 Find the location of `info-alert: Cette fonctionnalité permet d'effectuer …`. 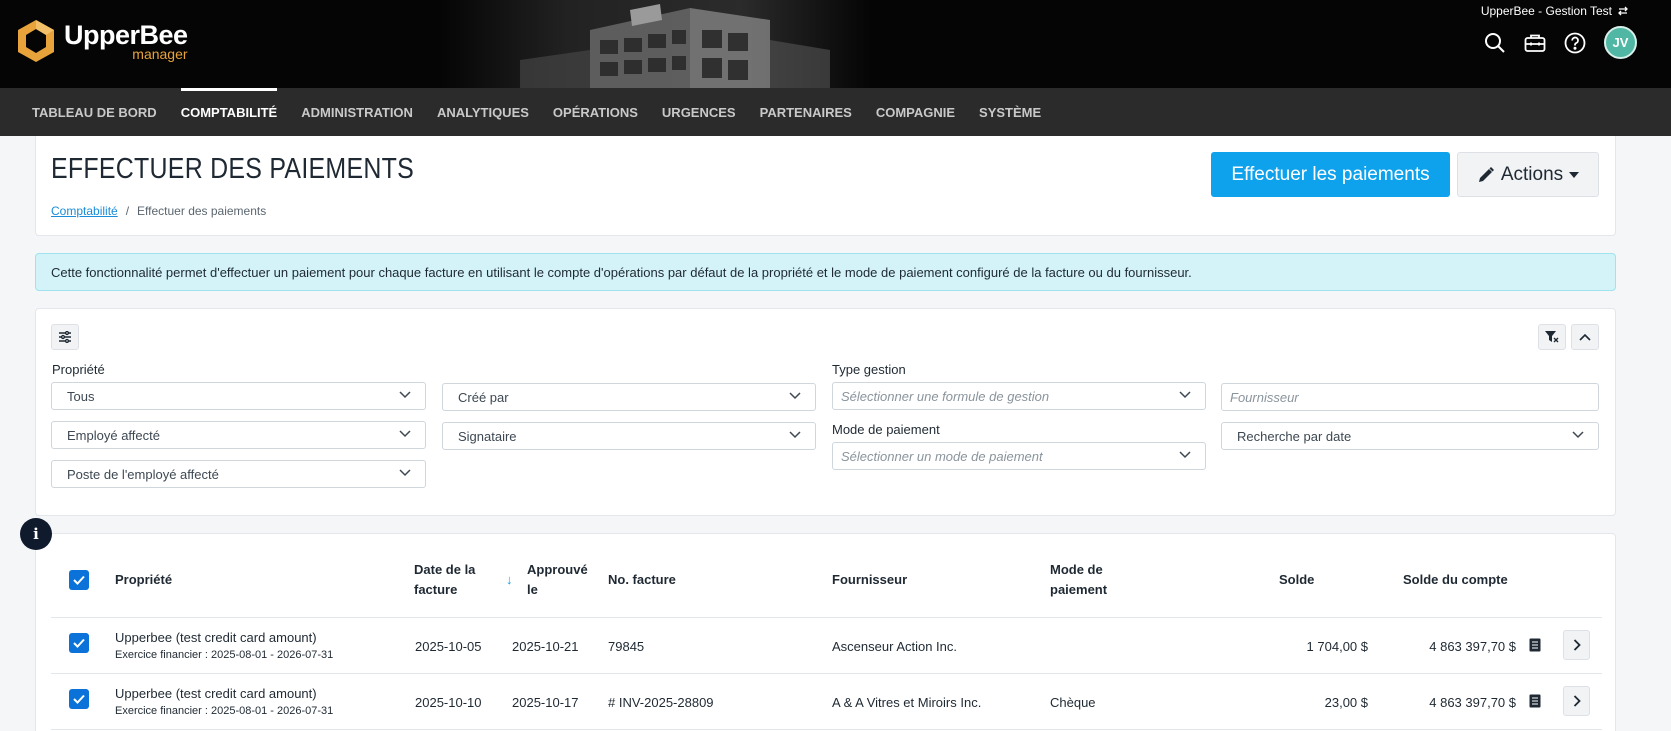

info-alert: Cette fonctionnalité permet d'effectuer … is located at coordinates (825, 272).